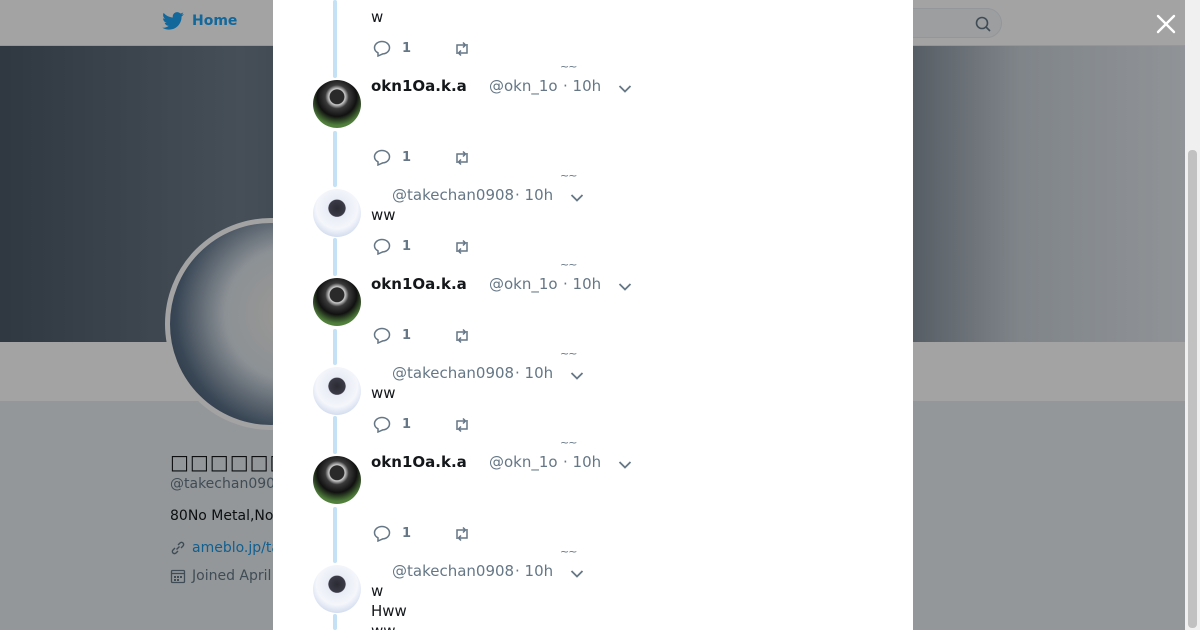  What do you see at coordinates (377, 591) in the screenshot?
I see `tweet-text-line: w` at bounding box center [377, 591].